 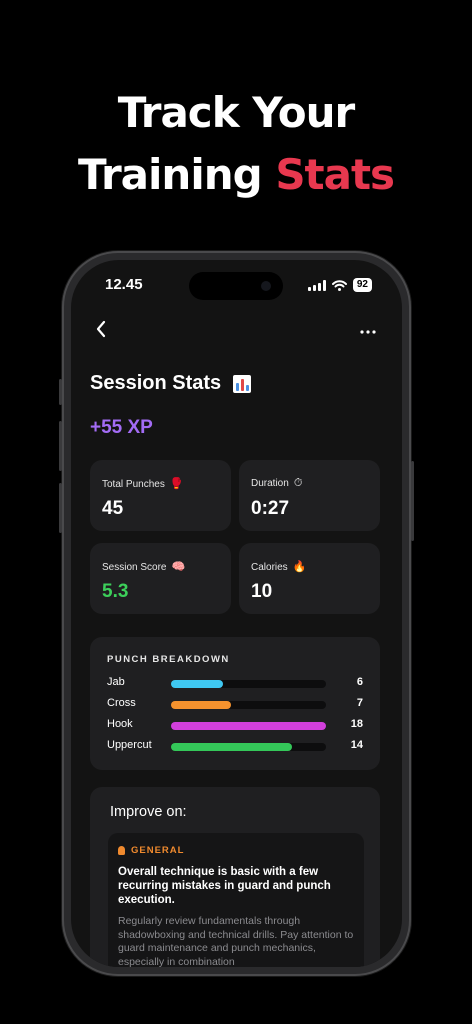 What do you see at coordinates (124, 284) in the screenshot?
I see `status-time: 12.45` at bounding box center [124, 284].